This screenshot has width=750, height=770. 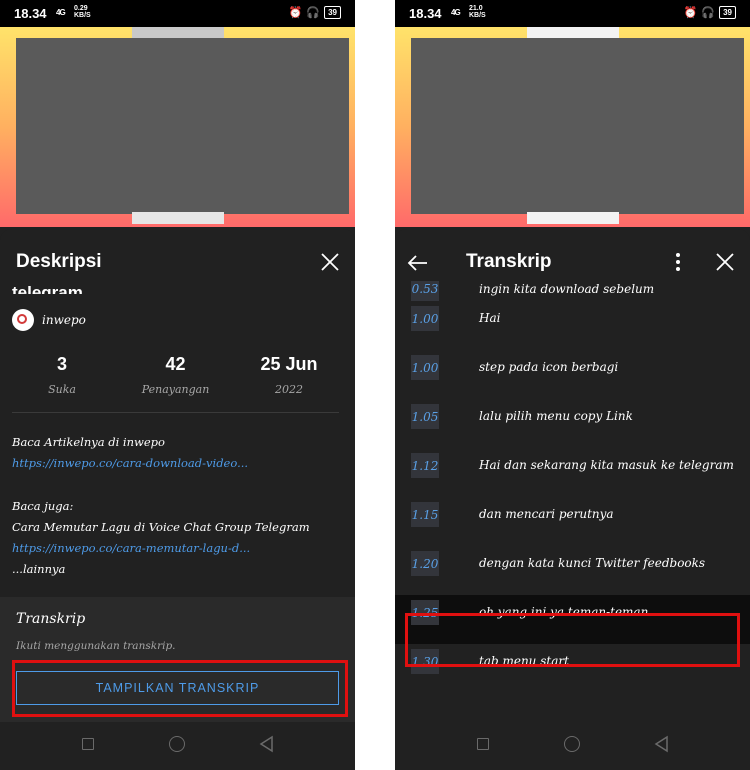 What do you see at coordinates (175, 412) in the screenshot?
I see `divider` at bounding box center [175, 412].